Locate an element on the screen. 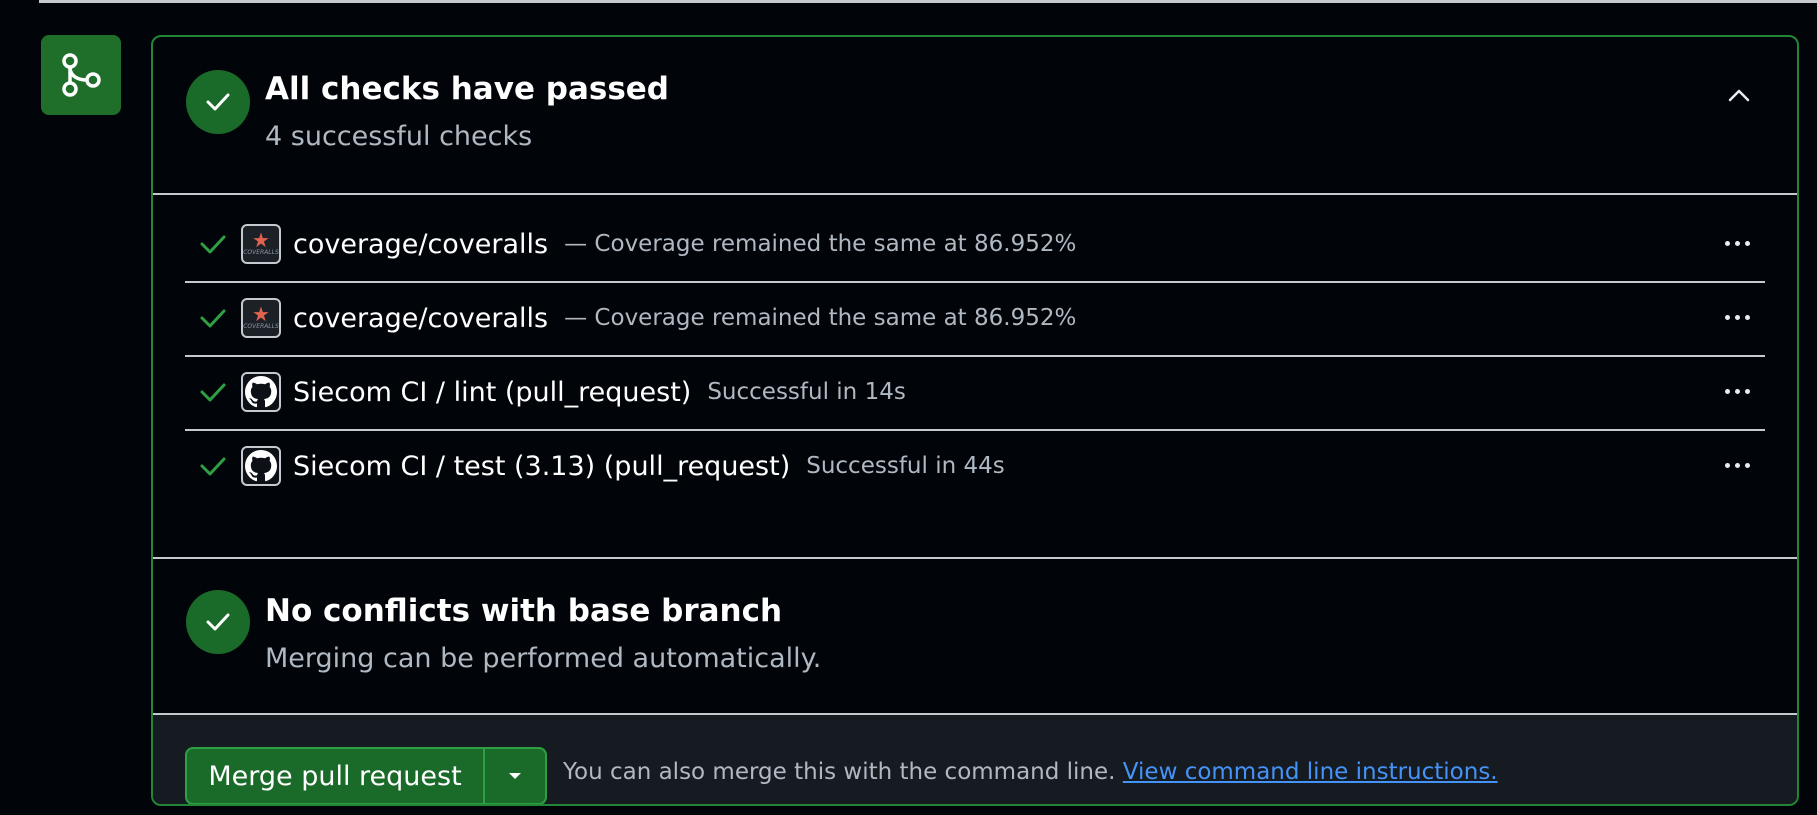 The image size is (1817, 815). conflicts-success-icon is located at coordinates (218, 622).